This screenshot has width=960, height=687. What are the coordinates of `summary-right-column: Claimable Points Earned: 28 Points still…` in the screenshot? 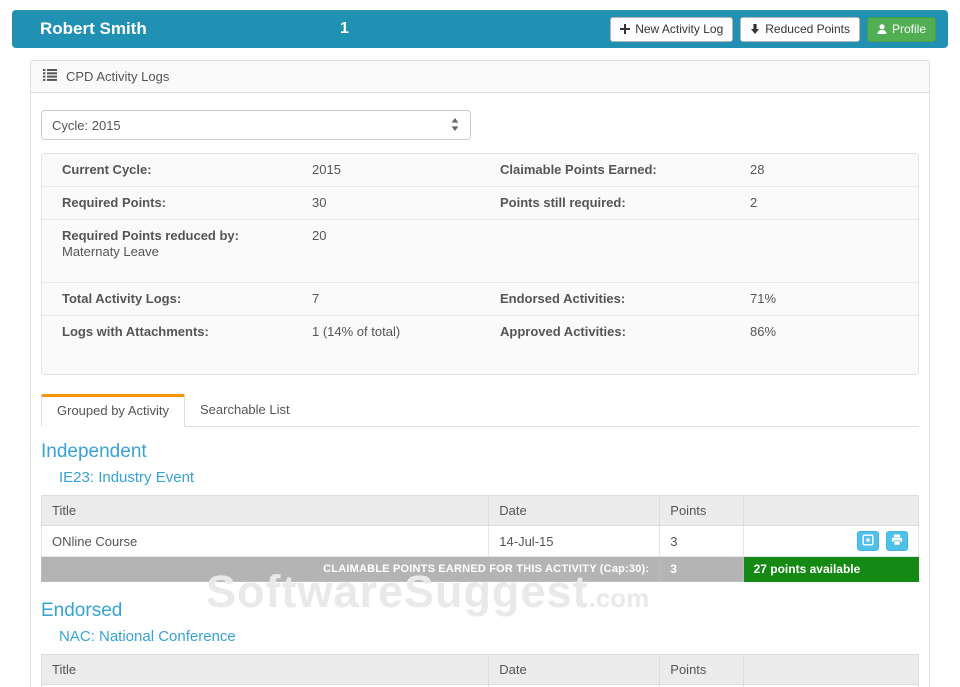 It's located at (699, 251).